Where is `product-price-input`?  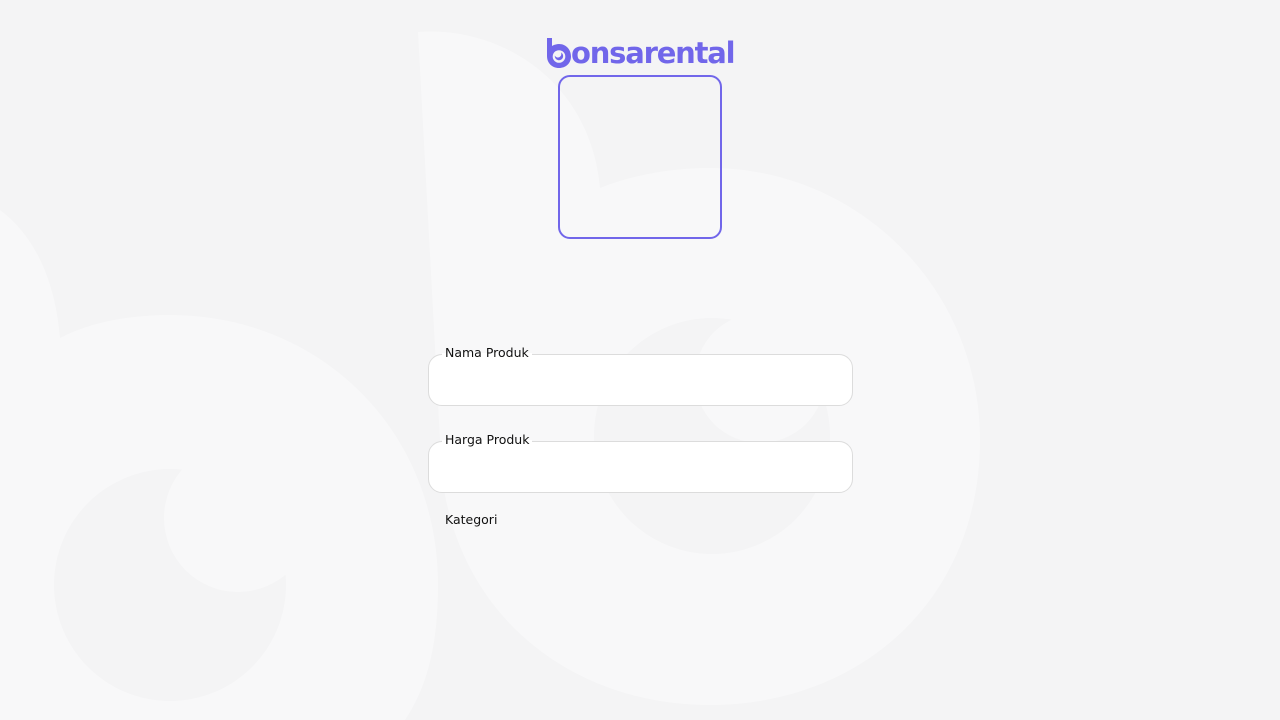
product-price-input is located at coordinates (641, 468).